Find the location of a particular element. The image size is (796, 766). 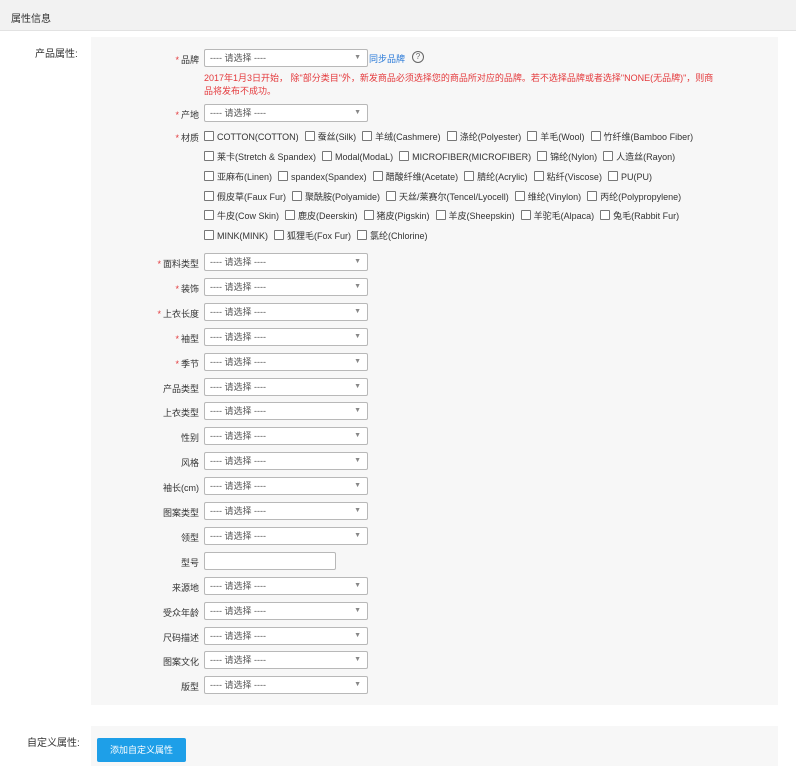

material-checkbox: 羊皮(Sheepskin) is located at coordinates (475, 215).